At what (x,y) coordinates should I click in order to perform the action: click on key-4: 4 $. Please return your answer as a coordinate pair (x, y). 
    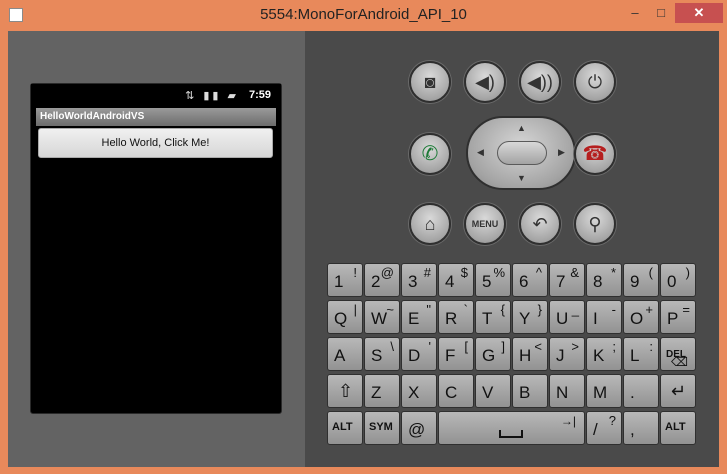
    Looking at the image, I should click on (456, 280).